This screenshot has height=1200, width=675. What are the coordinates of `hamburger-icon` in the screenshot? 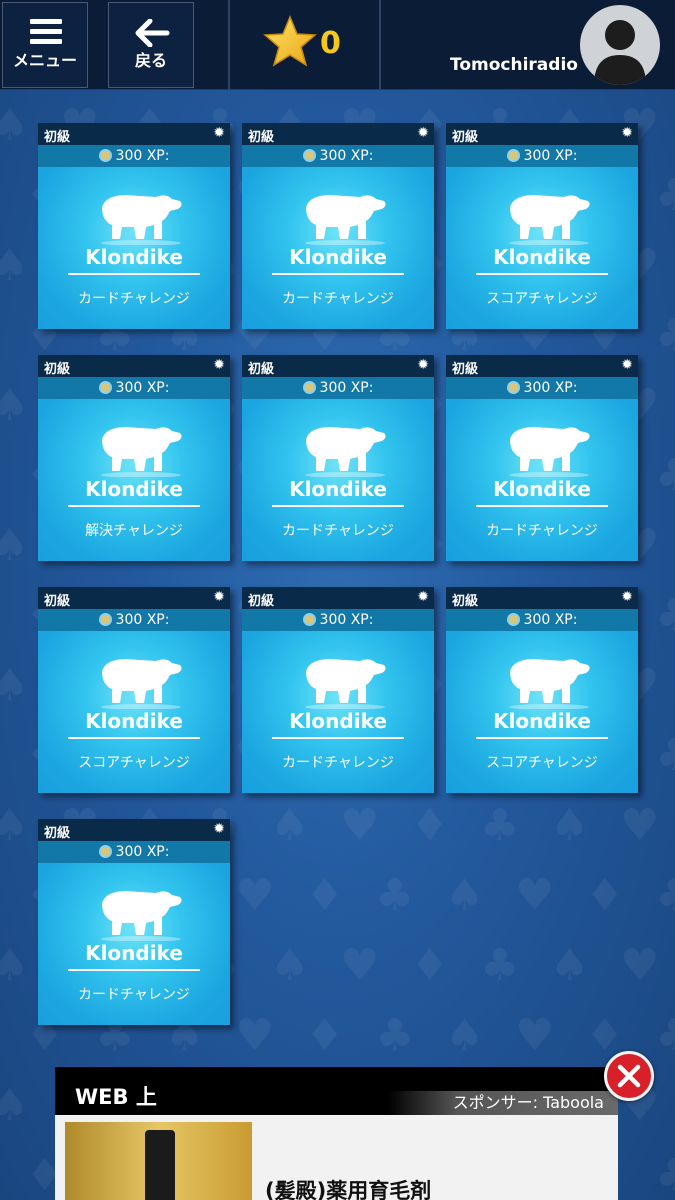 It's located at (46, 32).